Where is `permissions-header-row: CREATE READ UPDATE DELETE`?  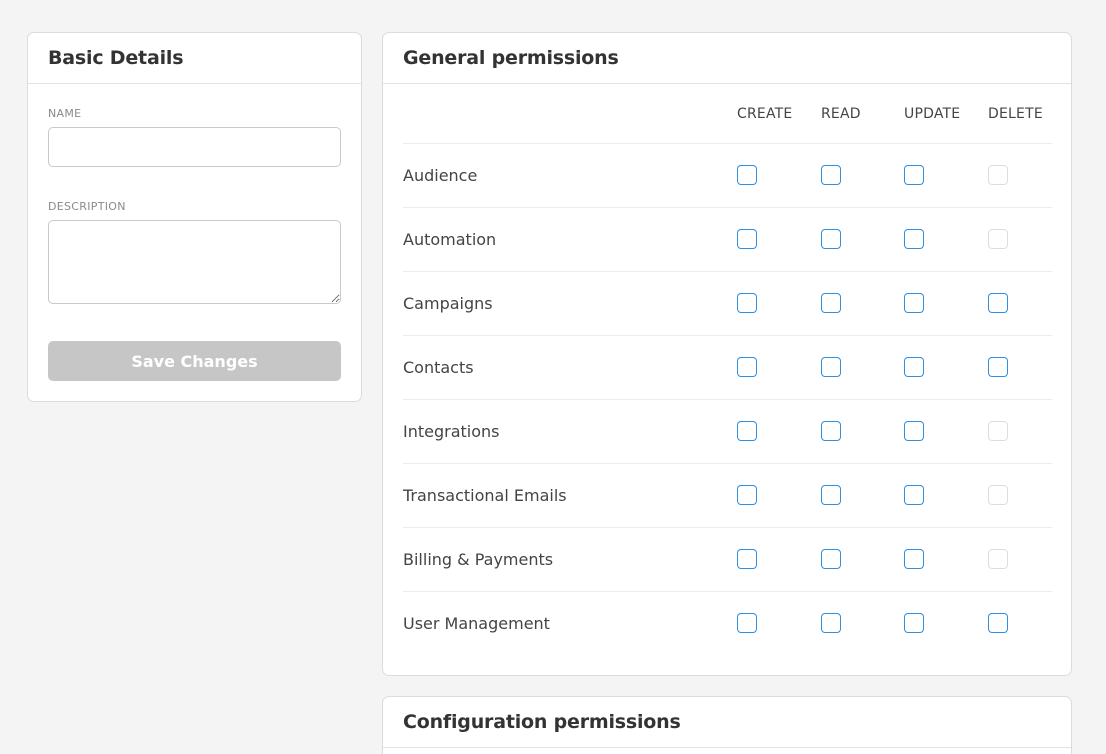
permissions-header-row: CREATE READ UPDATE DELETE is located at coordinates (727, 114).